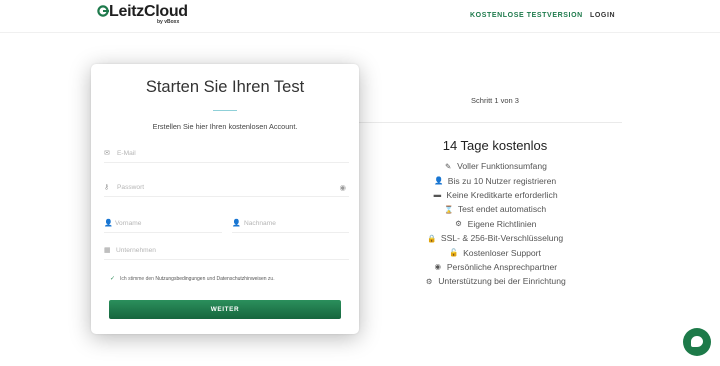  Describe the element at coordinates (226, 251) in the screenshot. I see `company-field: ▦ Unternehmen` at that location.